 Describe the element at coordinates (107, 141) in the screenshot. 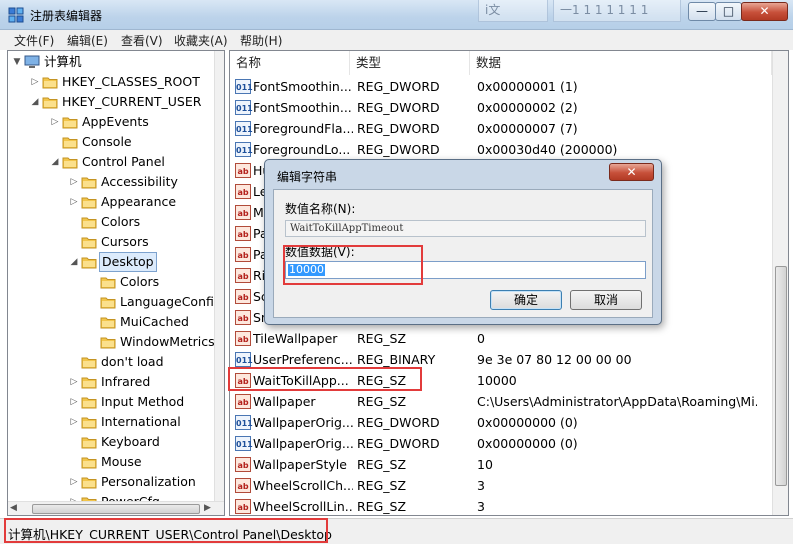

I see `tree-node-label: Console` at that location.